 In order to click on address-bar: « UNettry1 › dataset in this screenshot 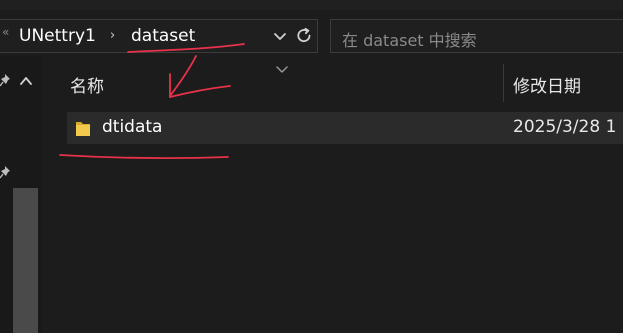, I will do `click(159, 36)`.